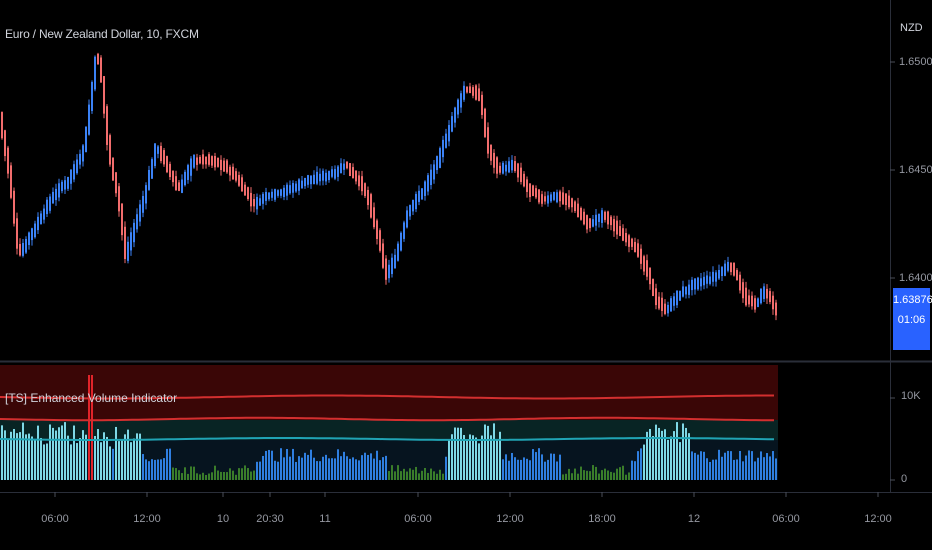 Image resolution: width=932 pixels, height=550 pixels. I want to click on symbol-title: Euro / New Zealand Dollar, 10, FXCM, so click(102, 34).